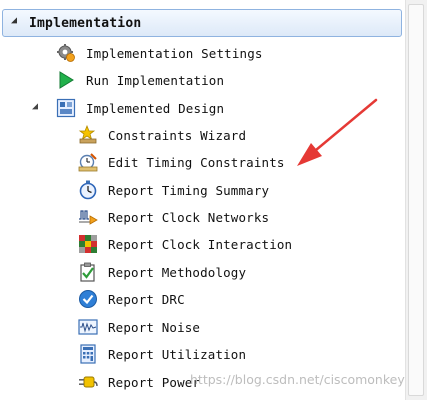 This screenshot has width=427, height=400. I want to click on tree-item-edit-timing-constraints: Edit Timing Constraints, so click(181, 162).